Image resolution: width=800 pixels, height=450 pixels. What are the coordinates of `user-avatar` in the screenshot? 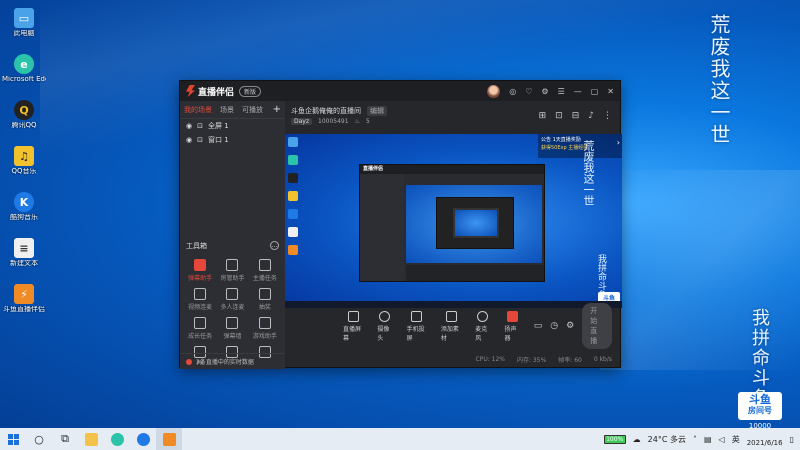 It's located at (494, 91).